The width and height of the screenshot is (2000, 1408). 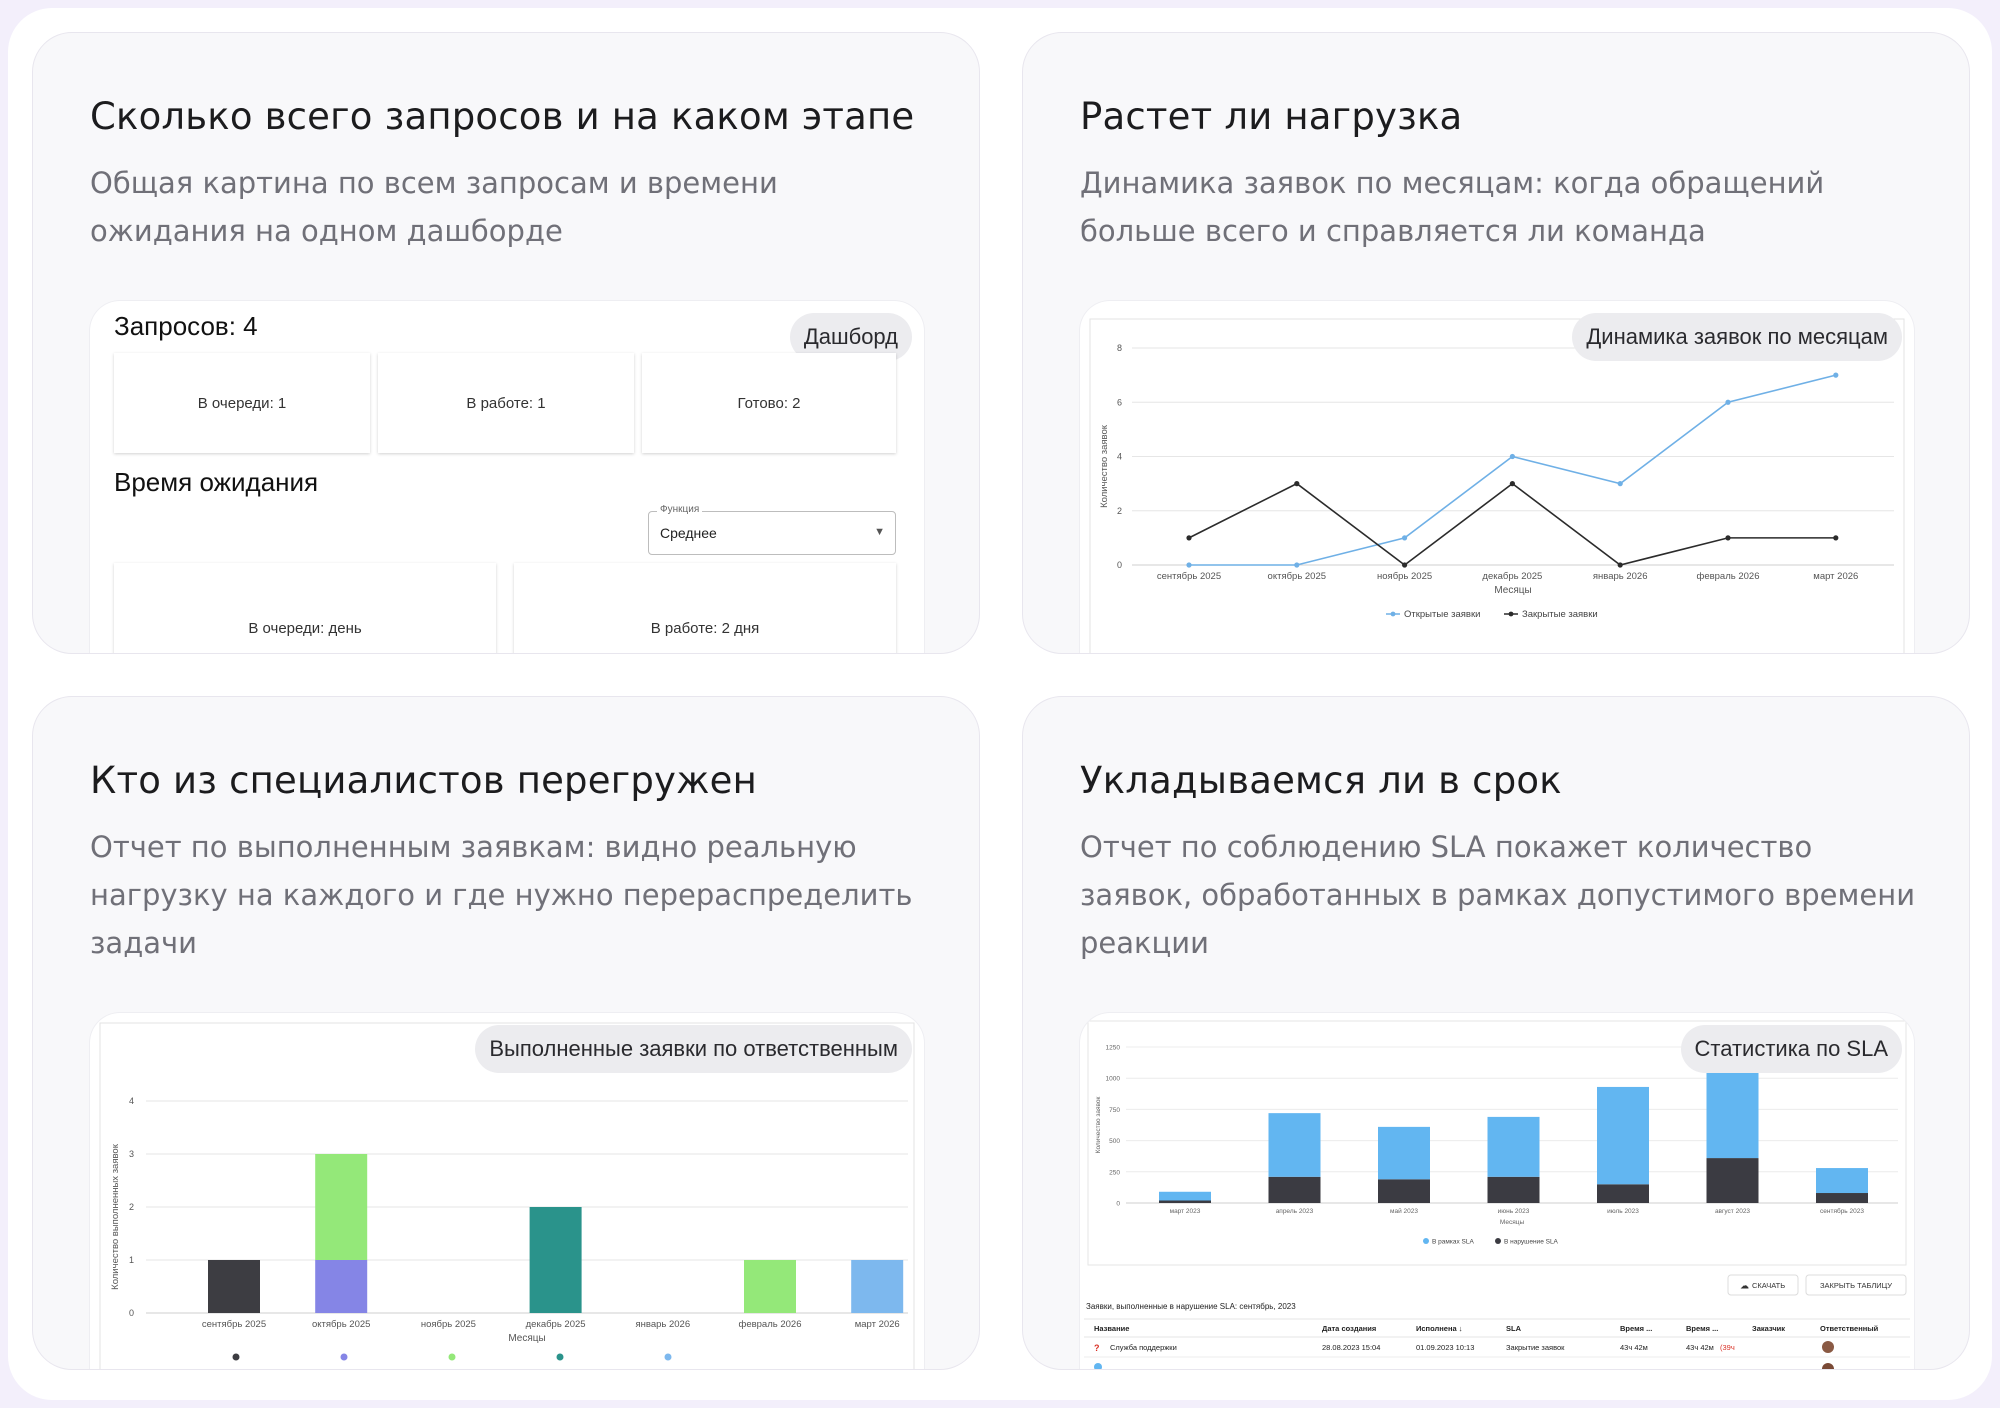 What do you see at coordinates (1531, 1242) in the screenshot?
I see `legend-label: В нарушение SLA` at bounding box center [1531, 1242].